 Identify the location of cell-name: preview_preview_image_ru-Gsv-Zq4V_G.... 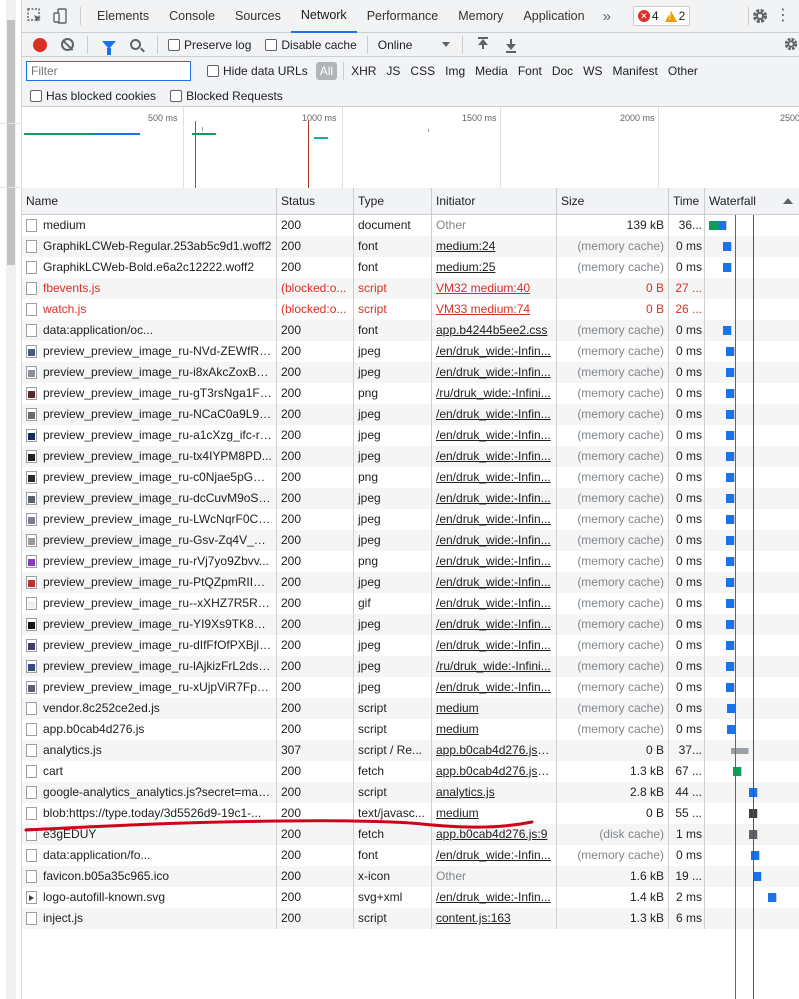
(149, 540).